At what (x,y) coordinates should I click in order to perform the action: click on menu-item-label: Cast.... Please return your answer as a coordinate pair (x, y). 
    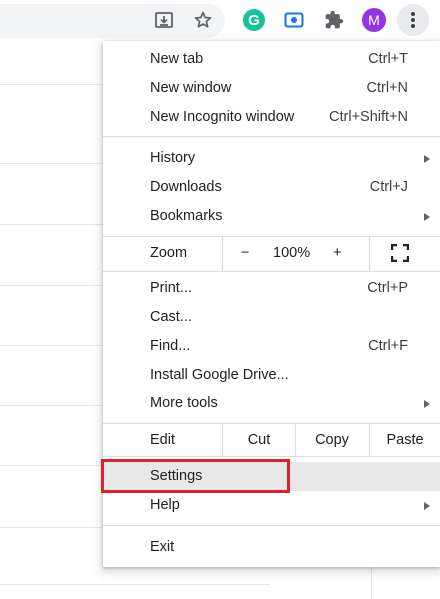
    Looking at the image, I should click on (171, 317).